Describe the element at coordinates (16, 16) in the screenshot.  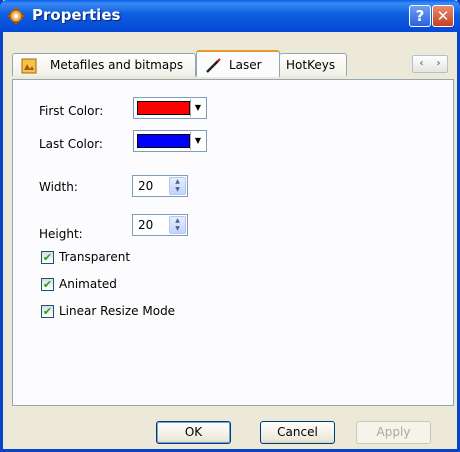
I see `gear-icon` at that location.